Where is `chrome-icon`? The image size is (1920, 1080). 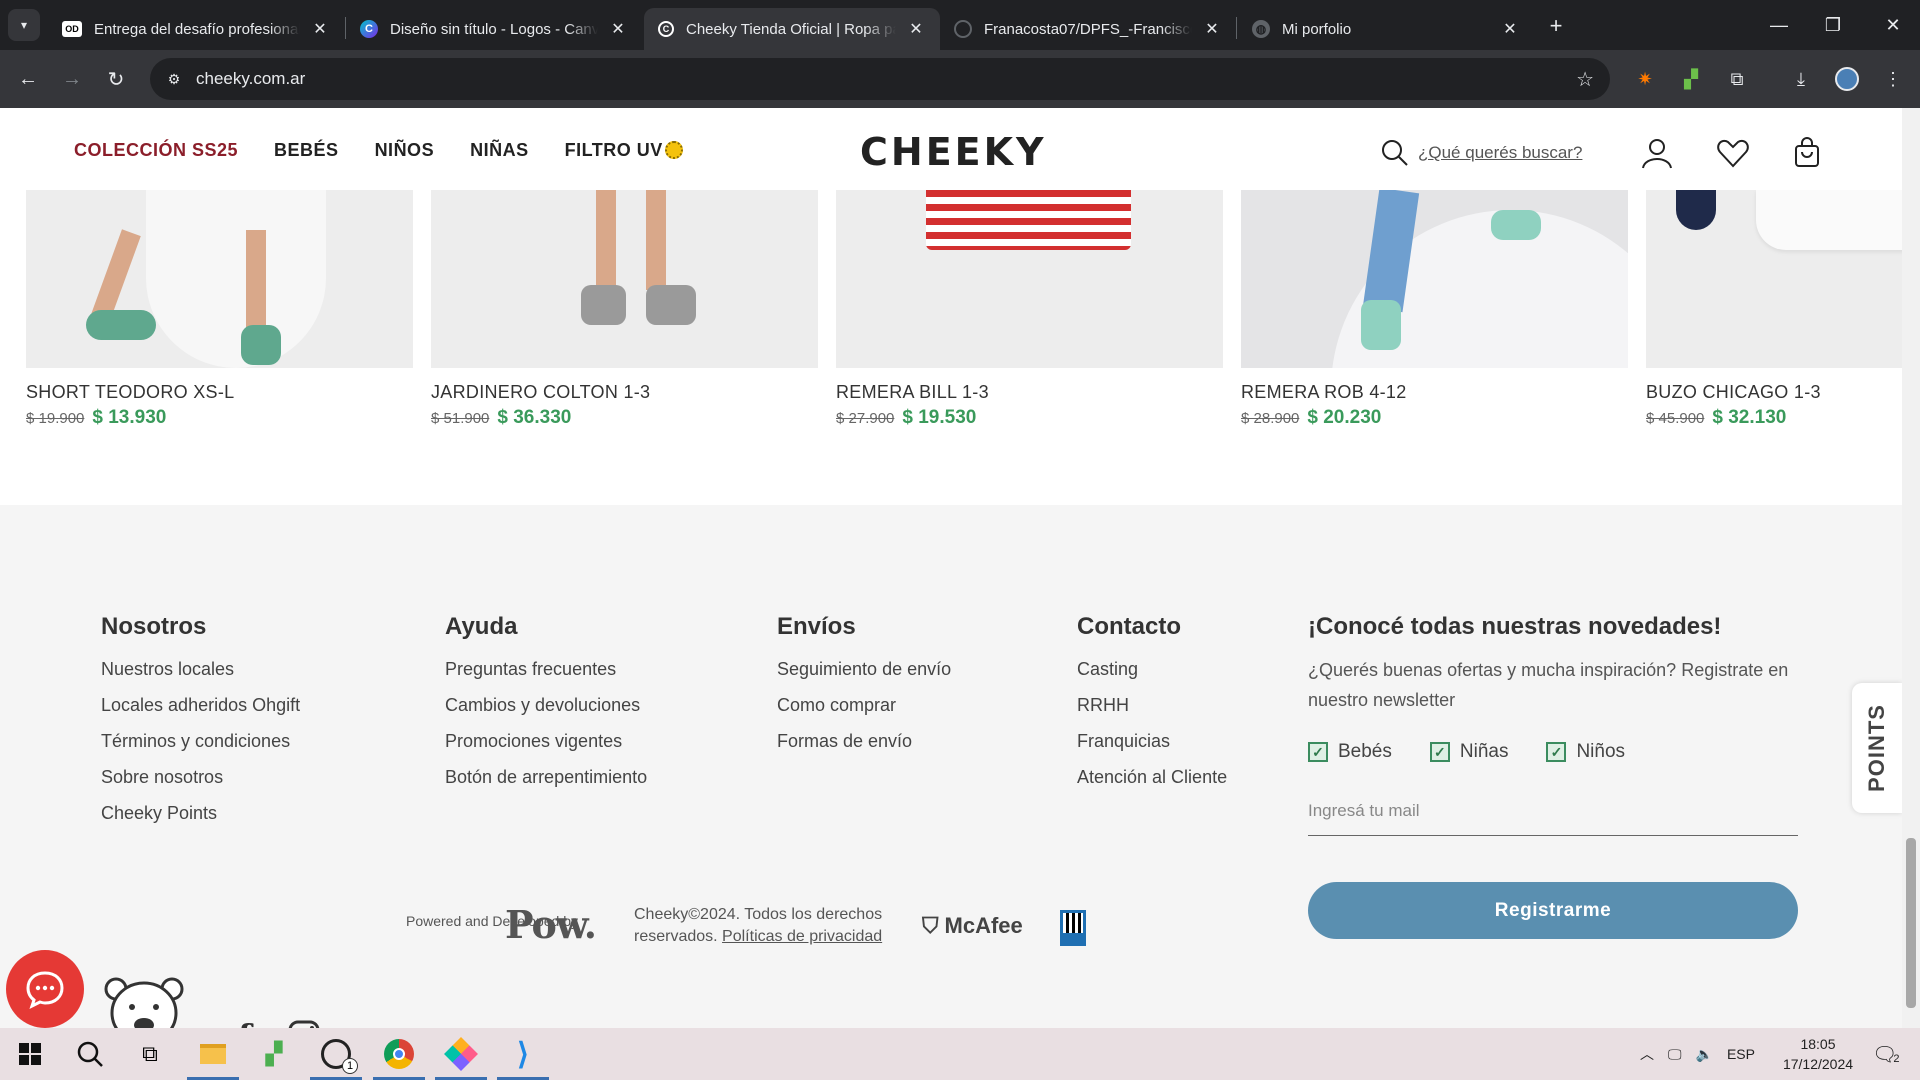
chrome-icon is located at coordinates (399, 1054).